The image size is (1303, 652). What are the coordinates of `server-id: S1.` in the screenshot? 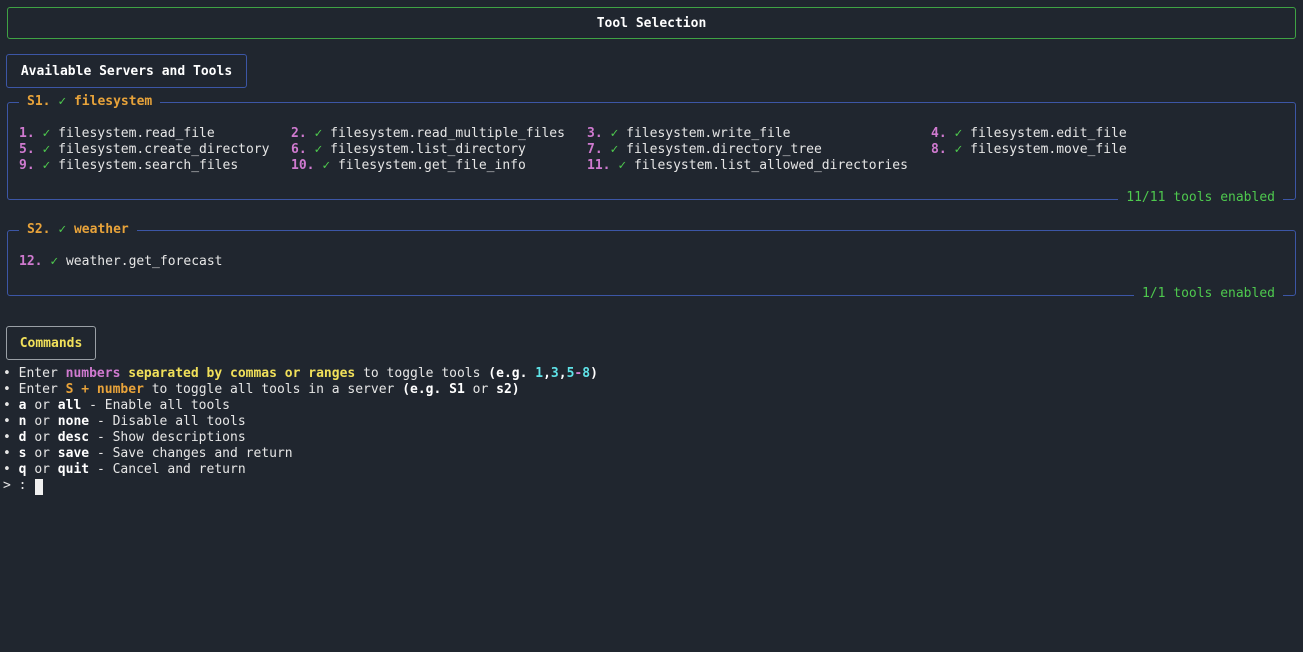 It's located at (39, 101).